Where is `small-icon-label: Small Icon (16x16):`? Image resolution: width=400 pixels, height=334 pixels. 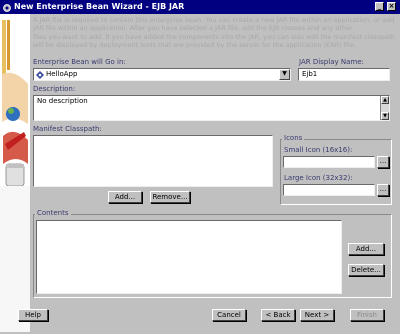
small-icon-label: Small Icon (16x16): is located at coordinates (318, 150).